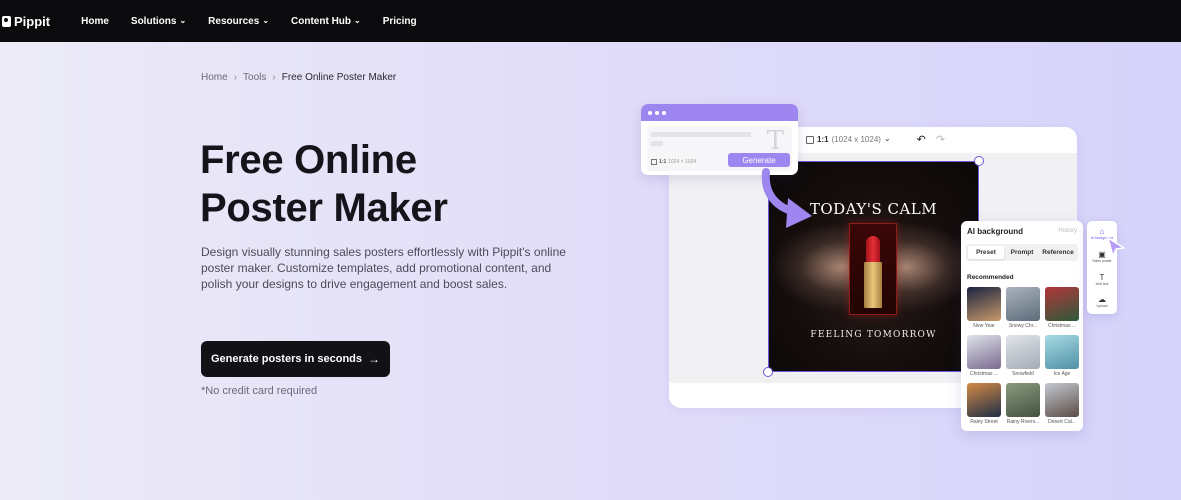 The height and width of the screenshot is (500, 1181). I want to click on thumbnail-label: Rainy Street, so click(984, 422).